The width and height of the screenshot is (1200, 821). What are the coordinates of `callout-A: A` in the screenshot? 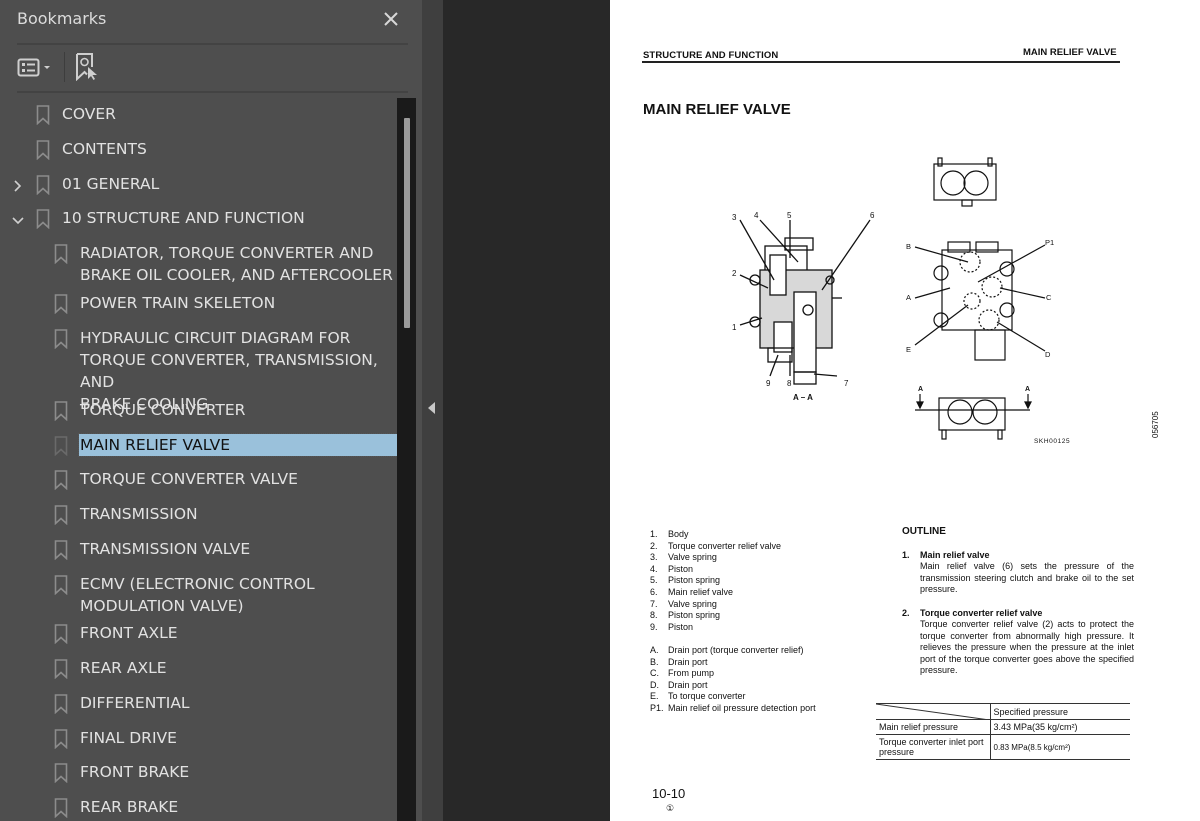 It's located at (908, 297).